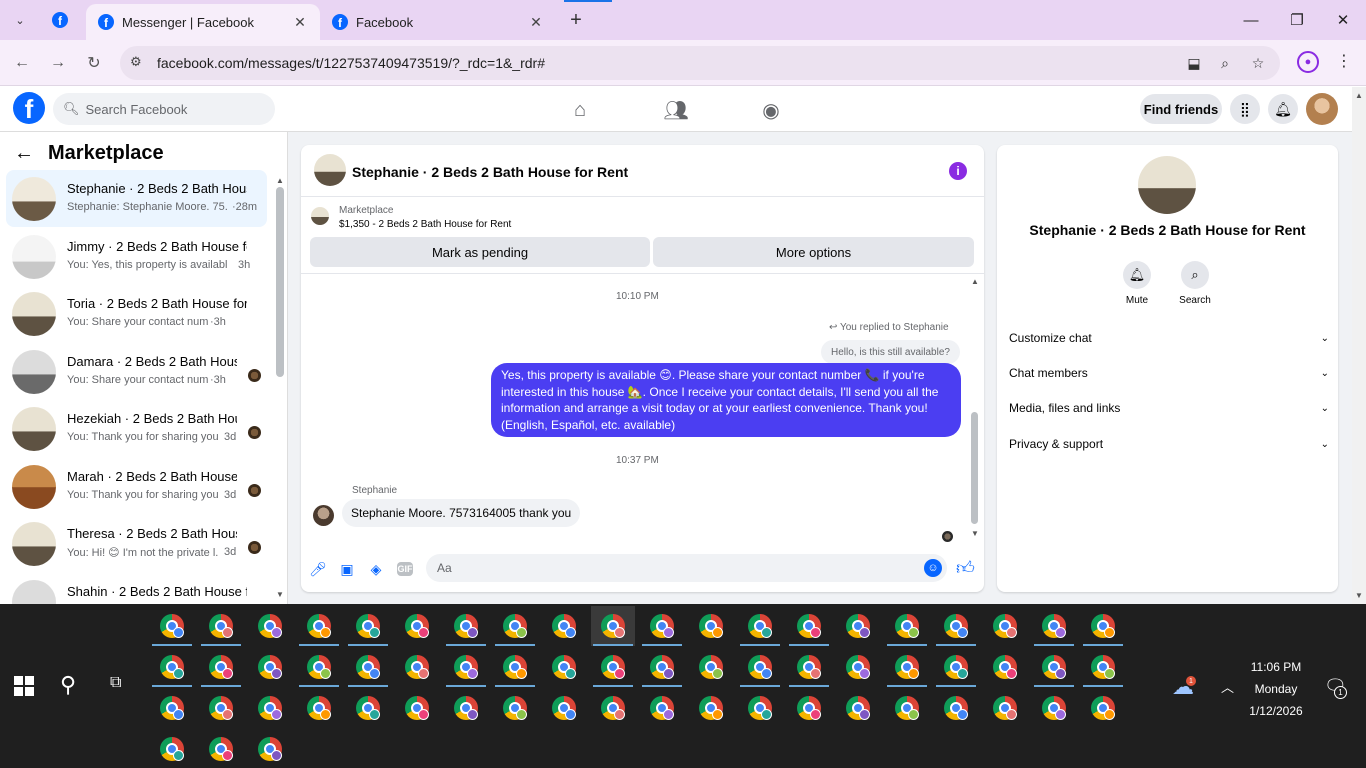  I want to click on taskbar-search-icon: ⚲, so click(68, 685).